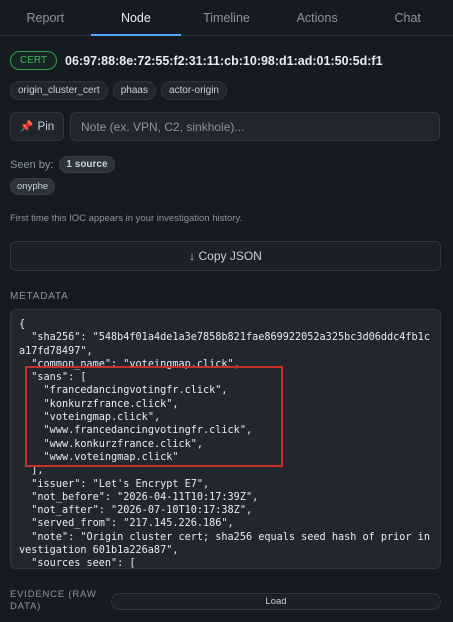  What do you see at coordinates (39, 296) in the screenshot?
I see `metadata-title: METADATA` at bounding box center [39, 296].